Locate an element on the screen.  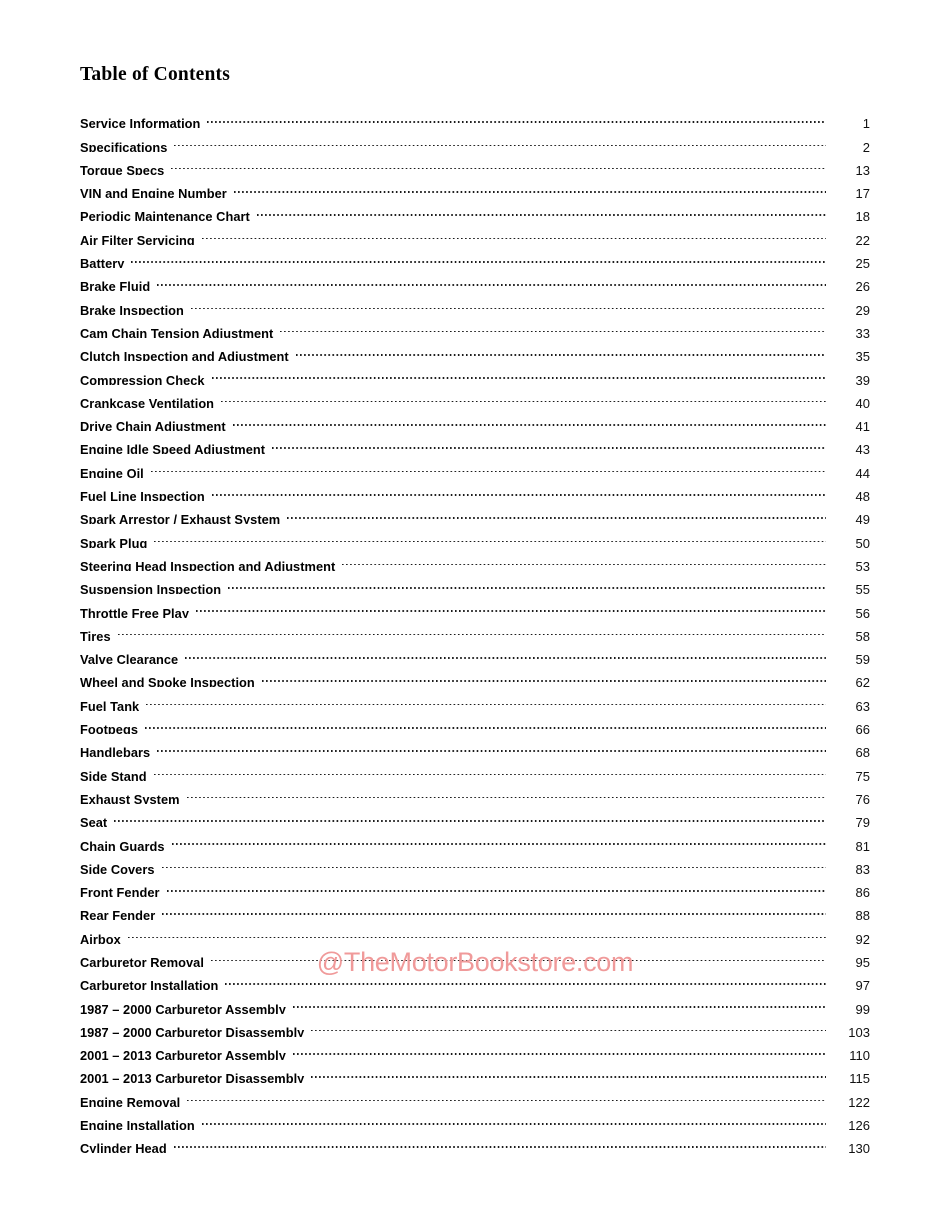
toc-entry-label: Tires is located at coordinates (95, 634).